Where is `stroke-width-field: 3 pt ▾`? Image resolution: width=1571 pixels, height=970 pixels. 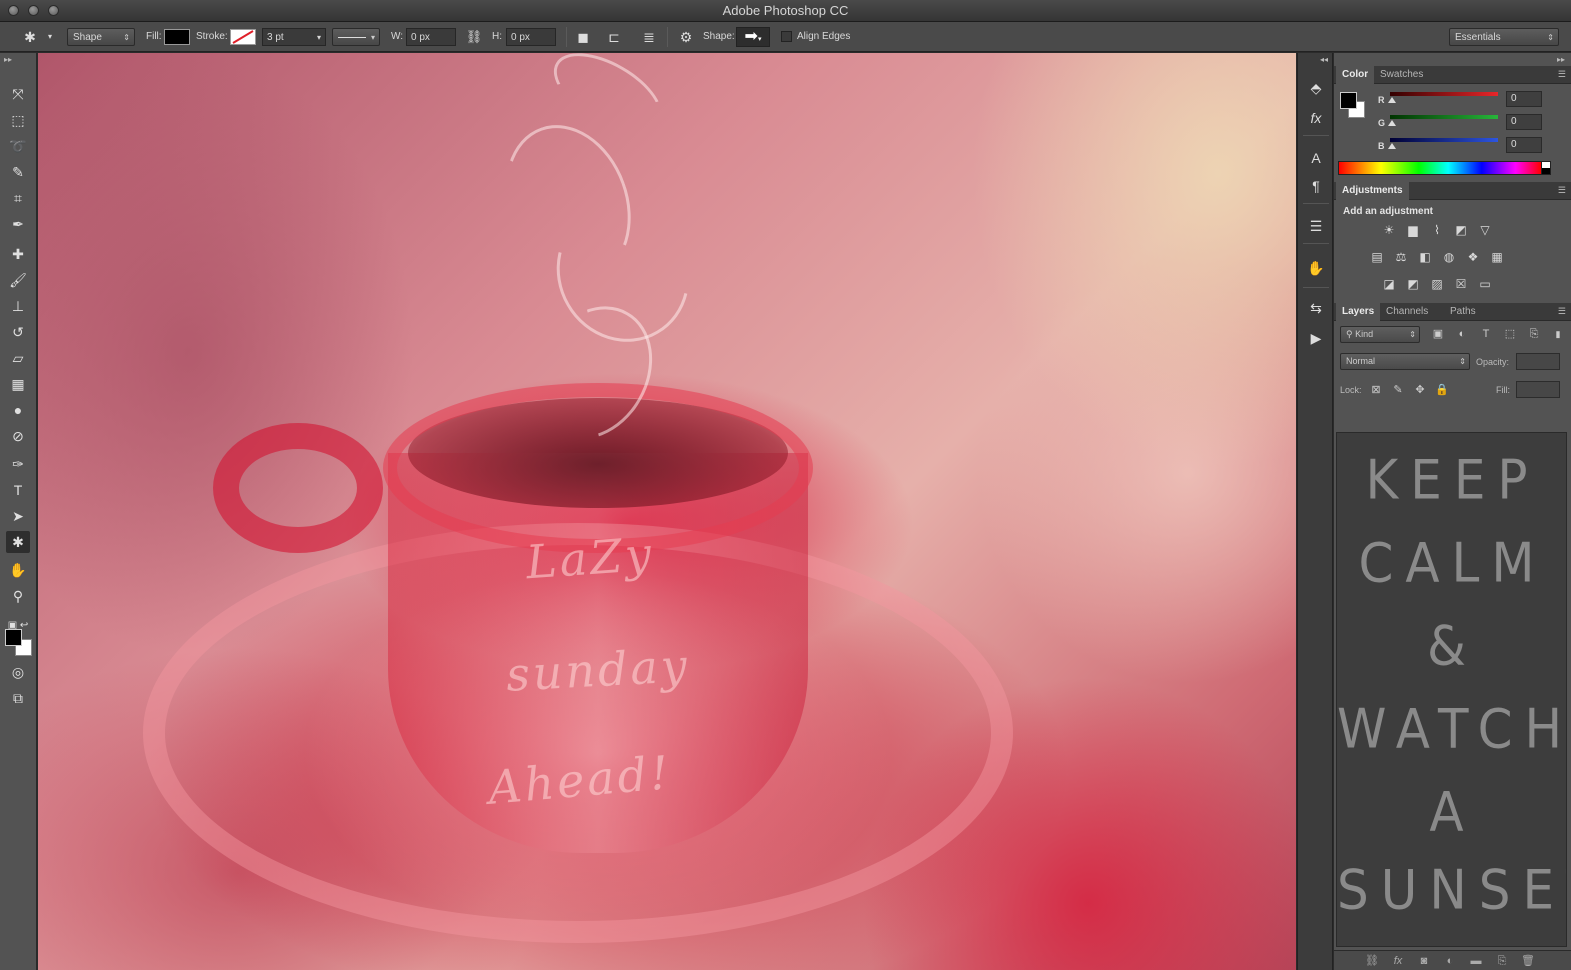
stroke-width-field: 3 pt ▾ is located at coordinates (294, 37).